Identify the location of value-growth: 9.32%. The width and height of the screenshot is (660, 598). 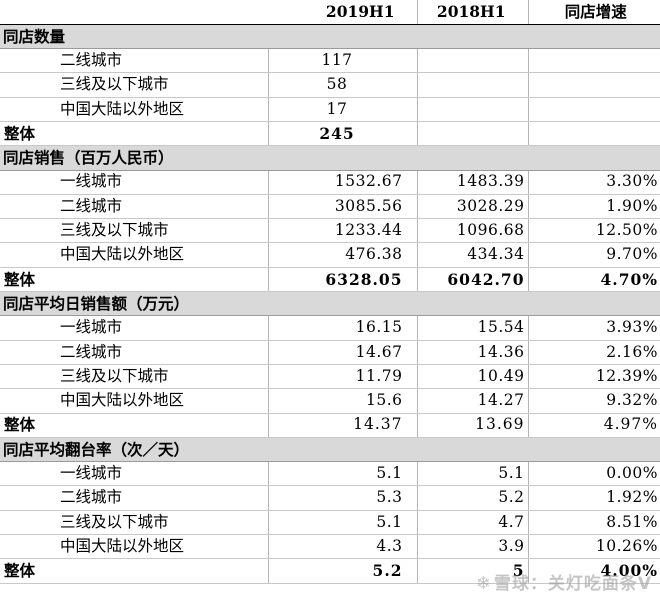
(594, 401).